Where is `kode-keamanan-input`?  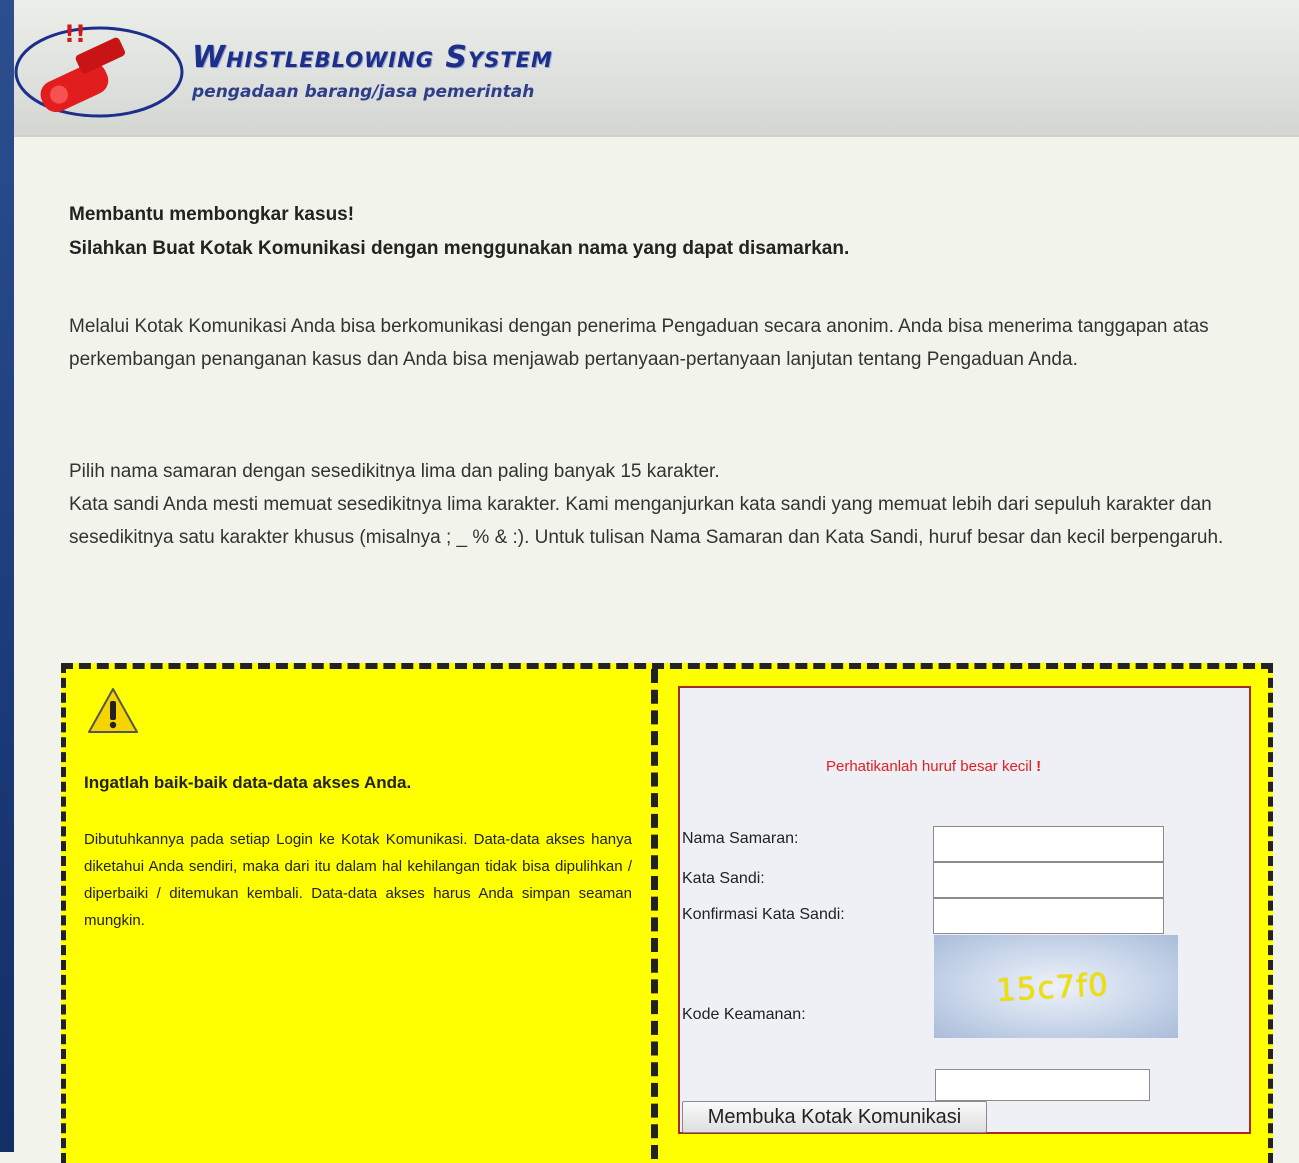
kode-keamanan-input is located at coordinates (1042, 1085).